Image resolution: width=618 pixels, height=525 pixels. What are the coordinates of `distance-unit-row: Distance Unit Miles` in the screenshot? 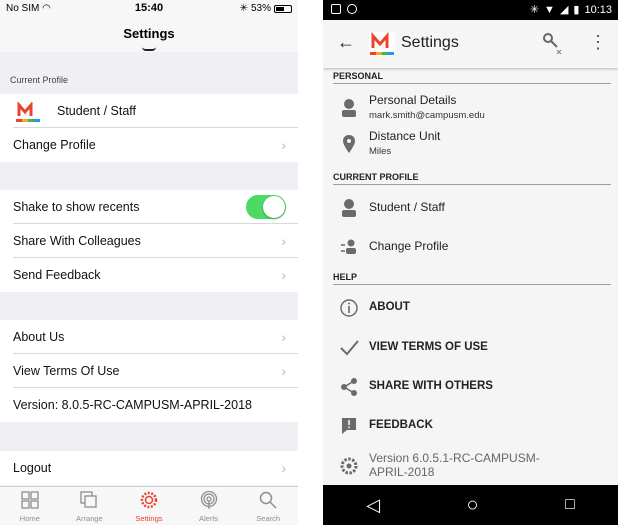 It's located at (470, 144).